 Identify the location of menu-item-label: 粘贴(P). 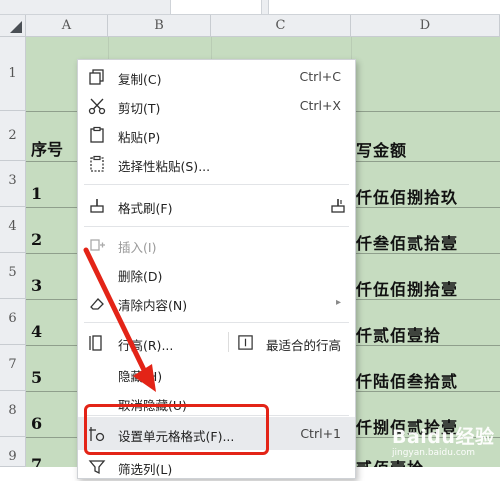
(139, 137).